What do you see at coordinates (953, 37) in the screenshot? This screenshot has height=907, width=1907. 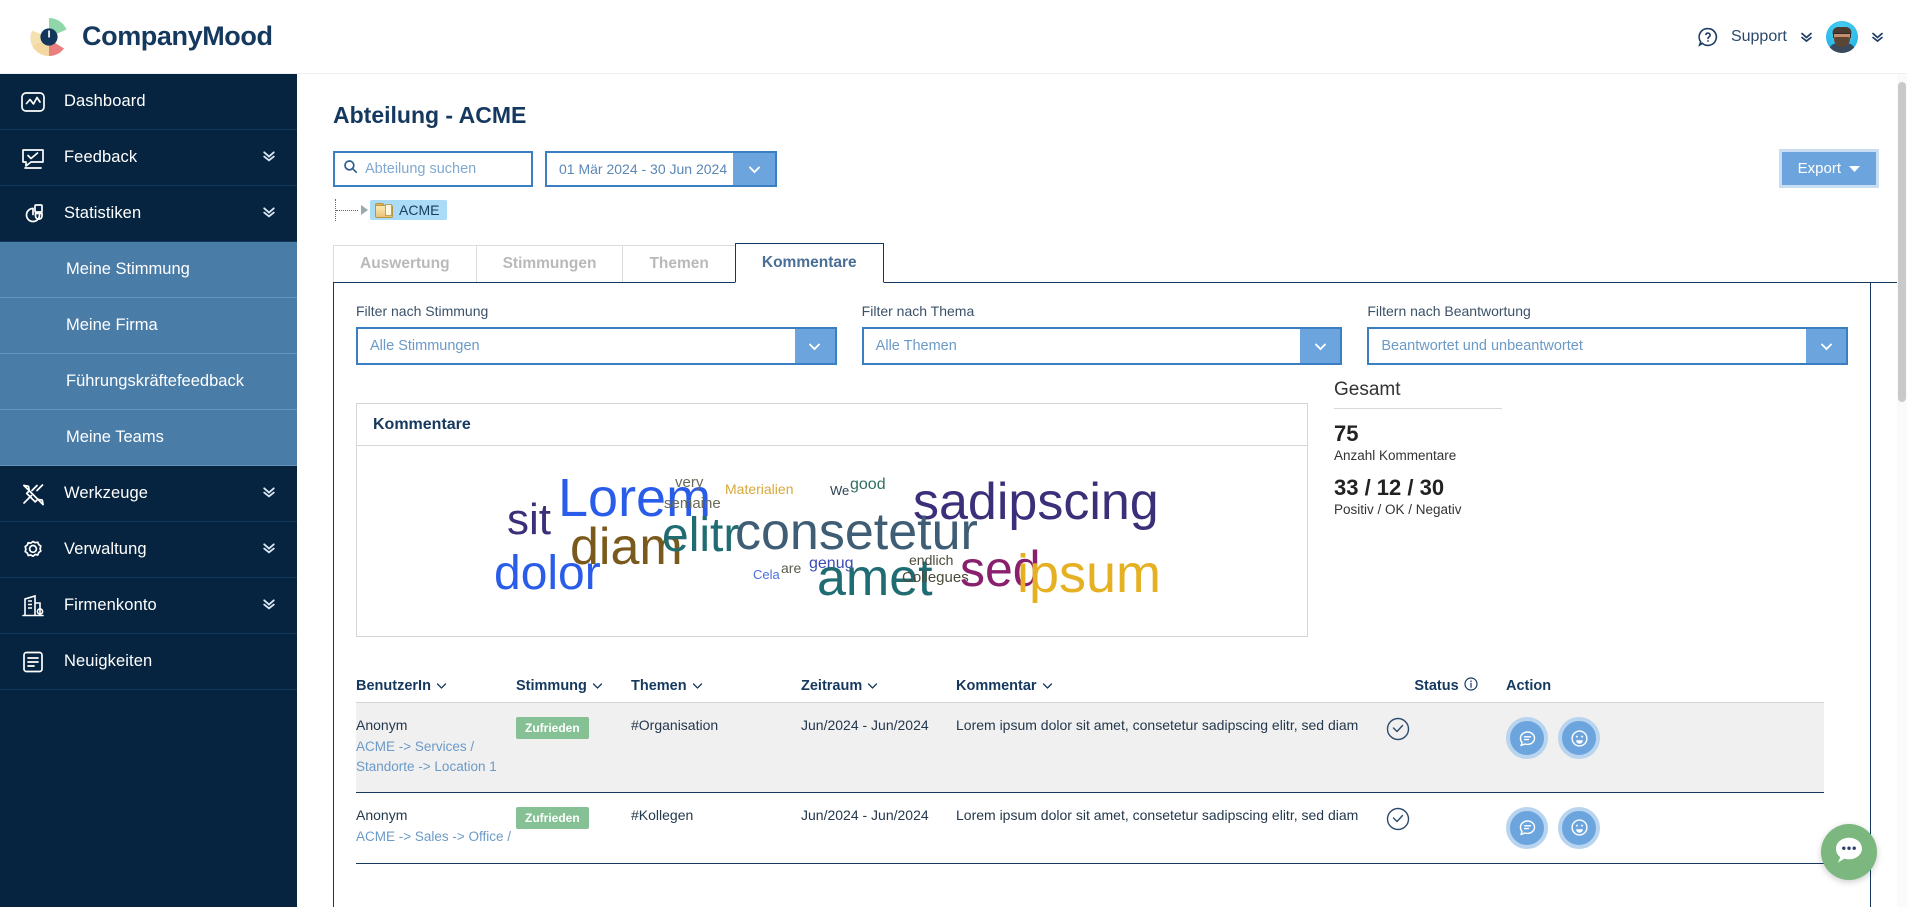 I see `top-header-bar: CompanyMood Support` at bounding box center [953, 37].